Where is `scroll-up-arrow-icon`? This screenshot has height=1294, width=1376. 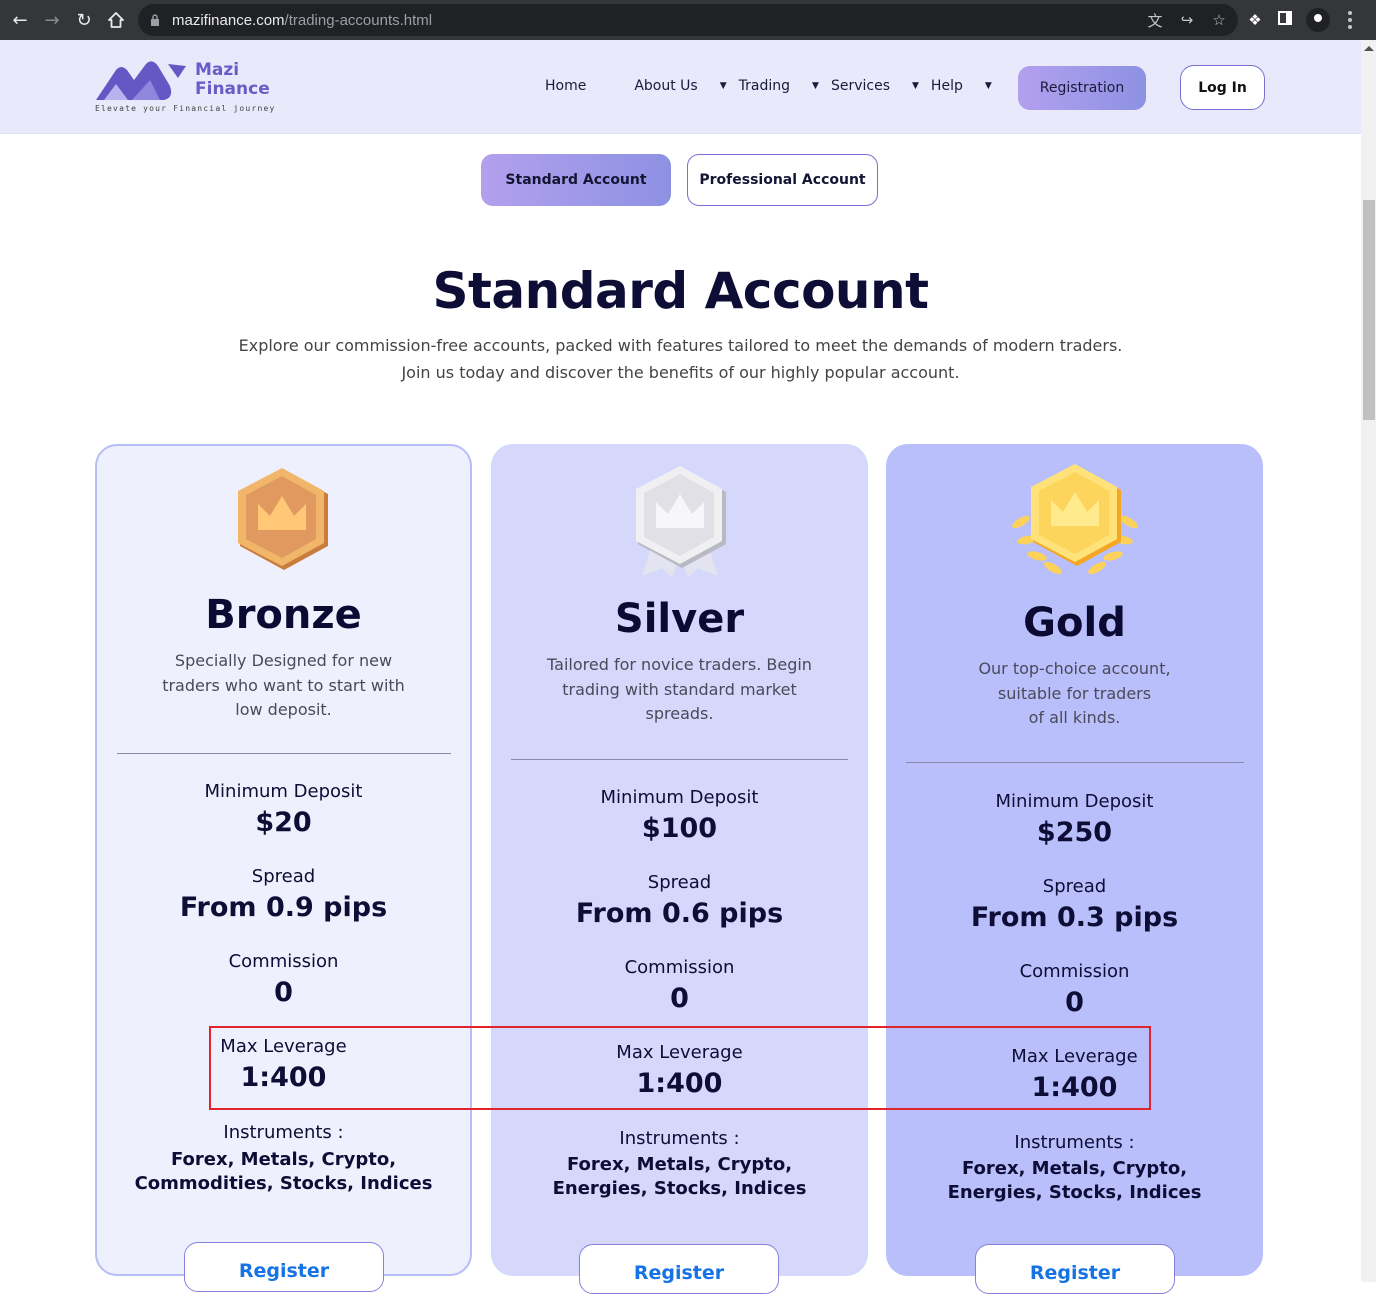 scroll-up-arrow-icon is located at coordinates (1369, 48).